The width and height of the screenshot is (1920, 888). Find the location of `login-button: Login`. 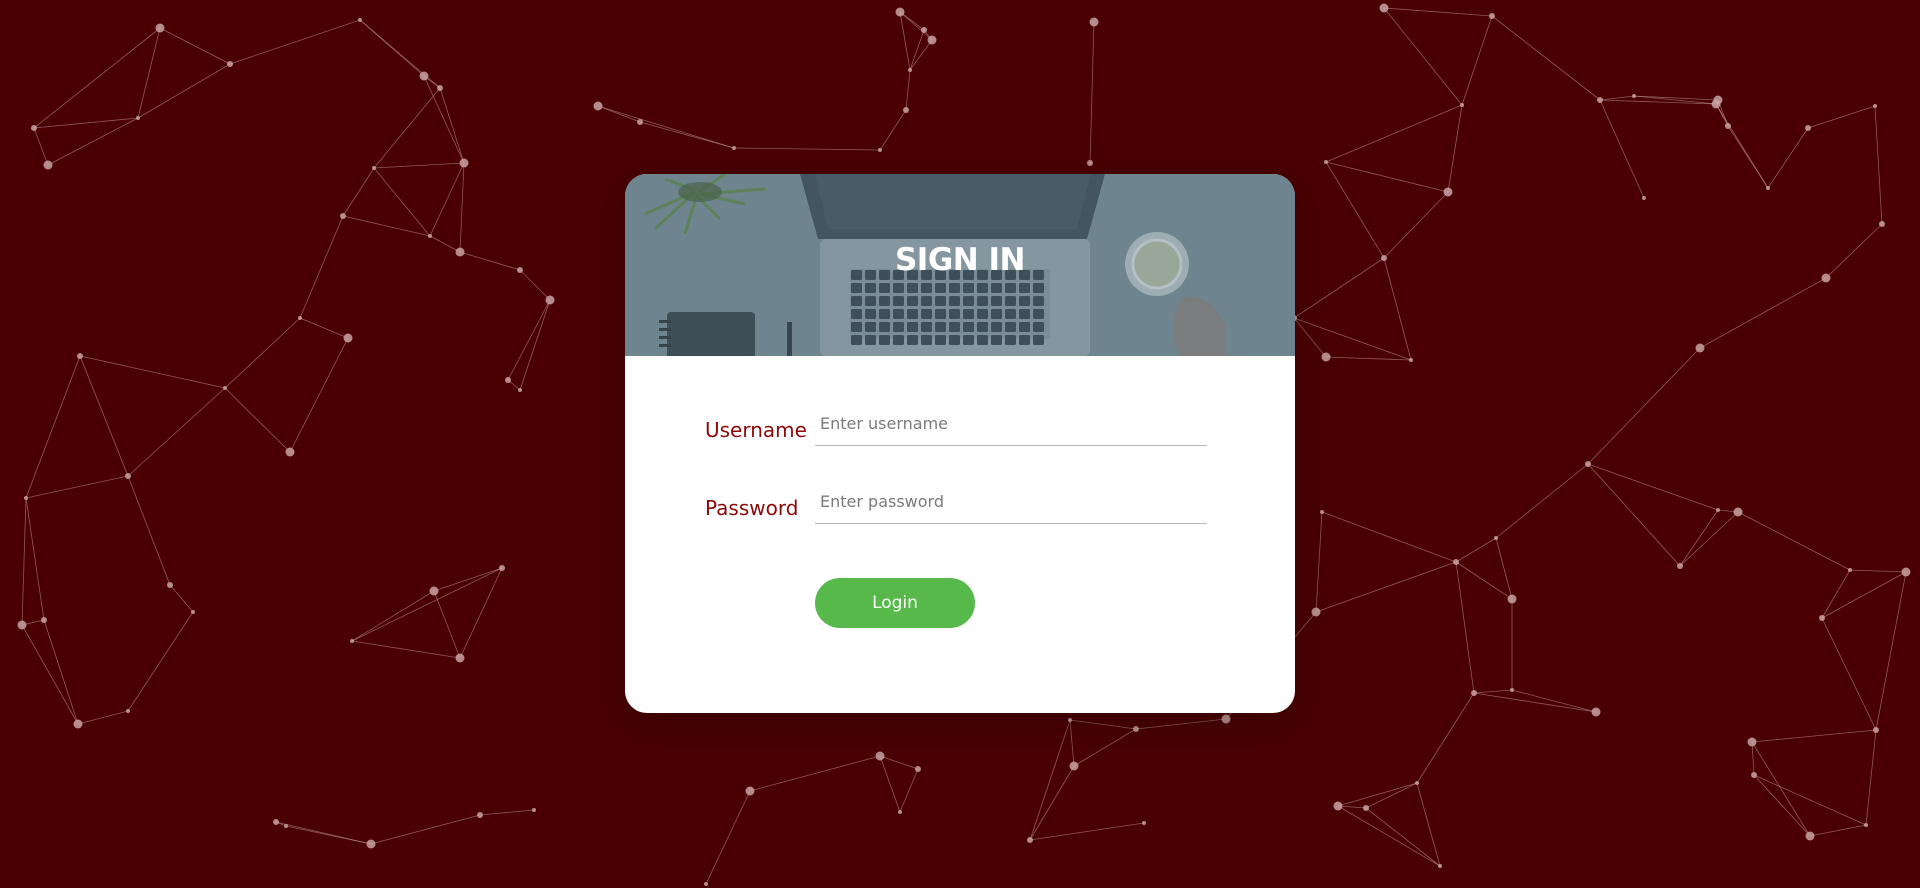

login-button: Login is located at coordinates (895, 603).